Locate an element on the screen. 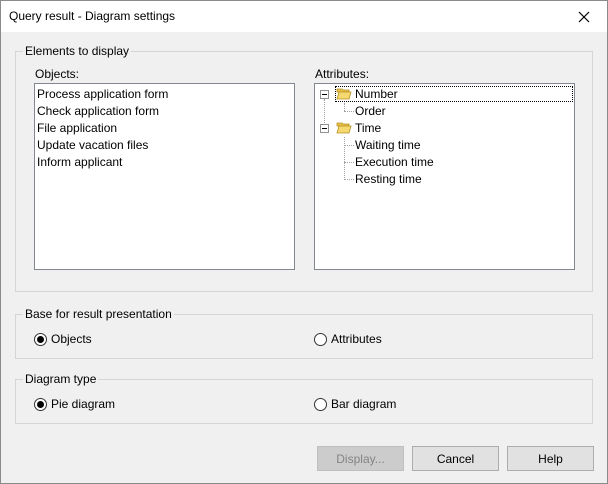 The image size is (608, 484). cancel-button: Cancel is located at coordinates (455, 458).